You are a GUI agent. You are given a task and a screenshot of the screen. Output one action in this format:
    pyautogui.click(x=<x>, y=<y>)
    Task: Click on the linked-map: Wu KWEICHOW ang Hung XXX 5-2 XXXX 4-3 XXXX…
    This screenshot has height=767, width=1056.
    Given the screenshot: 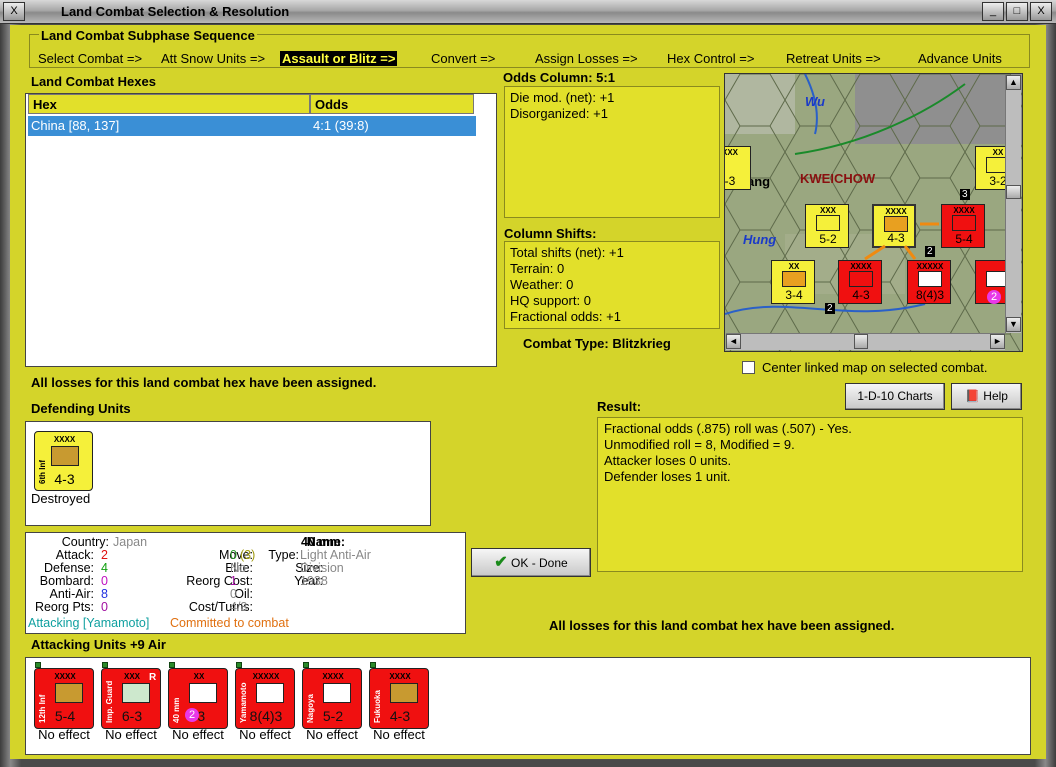 What is the action you would take?
    pyautogui.click(x=873, y=212)
    